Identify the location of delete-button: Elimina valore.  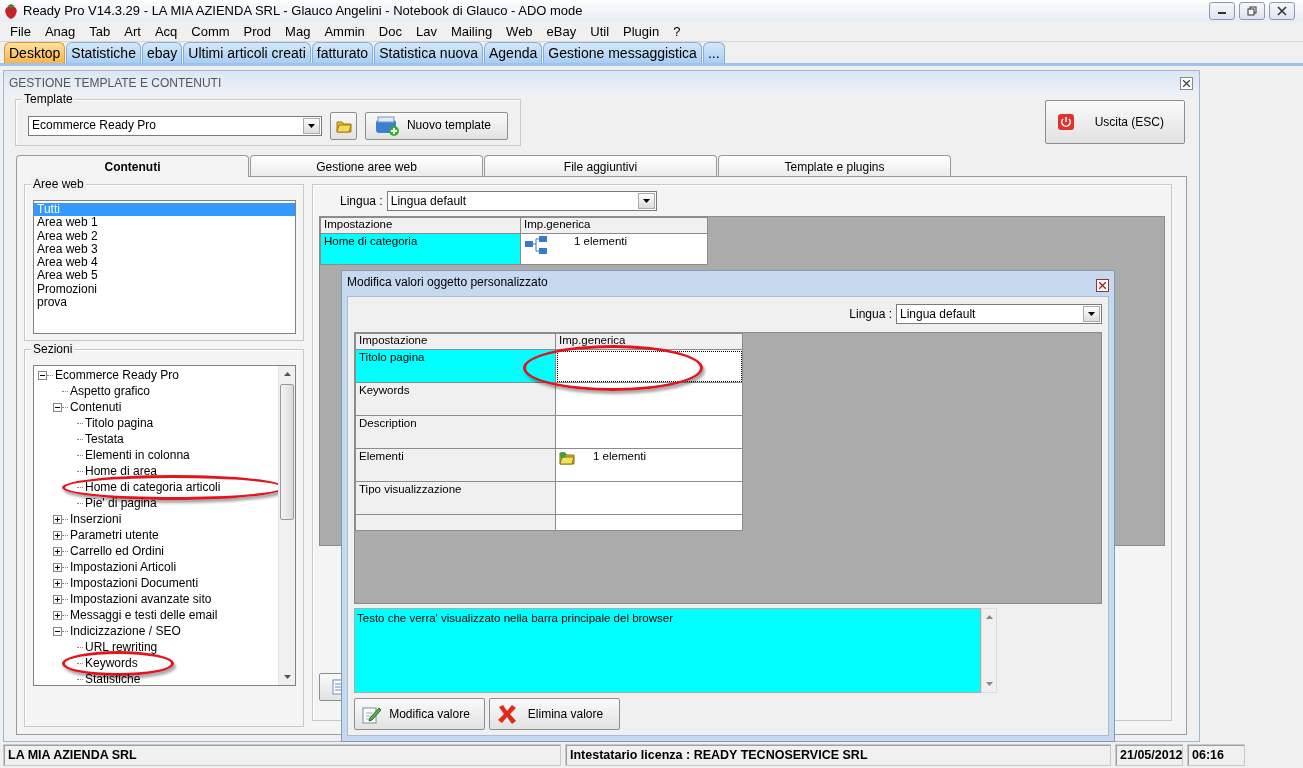
(554, 714).